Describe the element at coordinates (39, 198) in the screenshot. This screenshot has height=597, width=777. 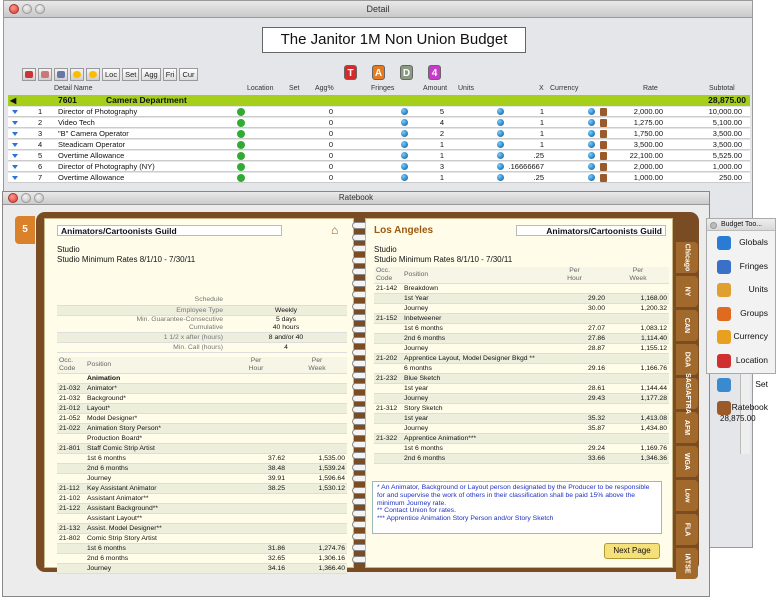
I see `zoom-icon` at that location.